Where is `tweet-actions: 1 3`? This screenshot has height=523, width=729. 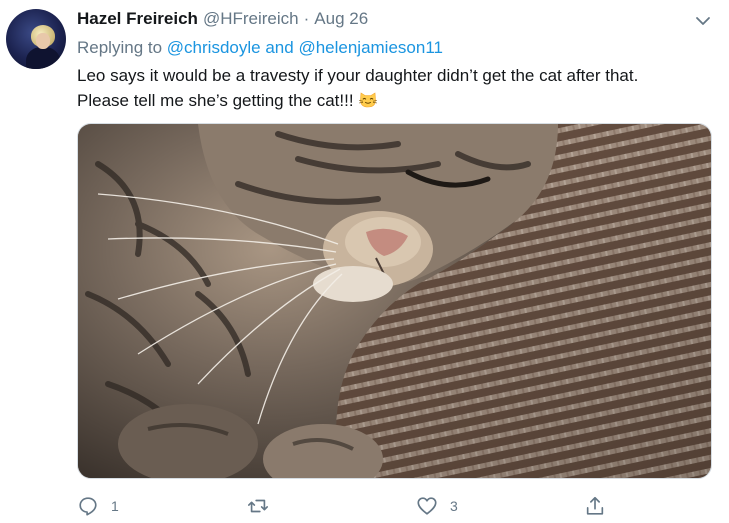
tweet-actions: 1 3 is located at coordinates (357, 506).